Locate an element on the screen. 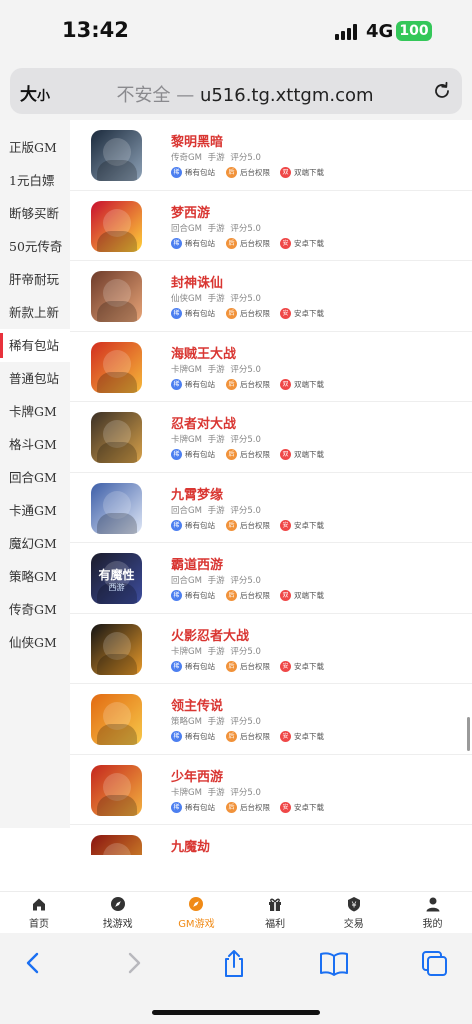  sidebar-item: 普通包站 is located at coordinates (35, 378).